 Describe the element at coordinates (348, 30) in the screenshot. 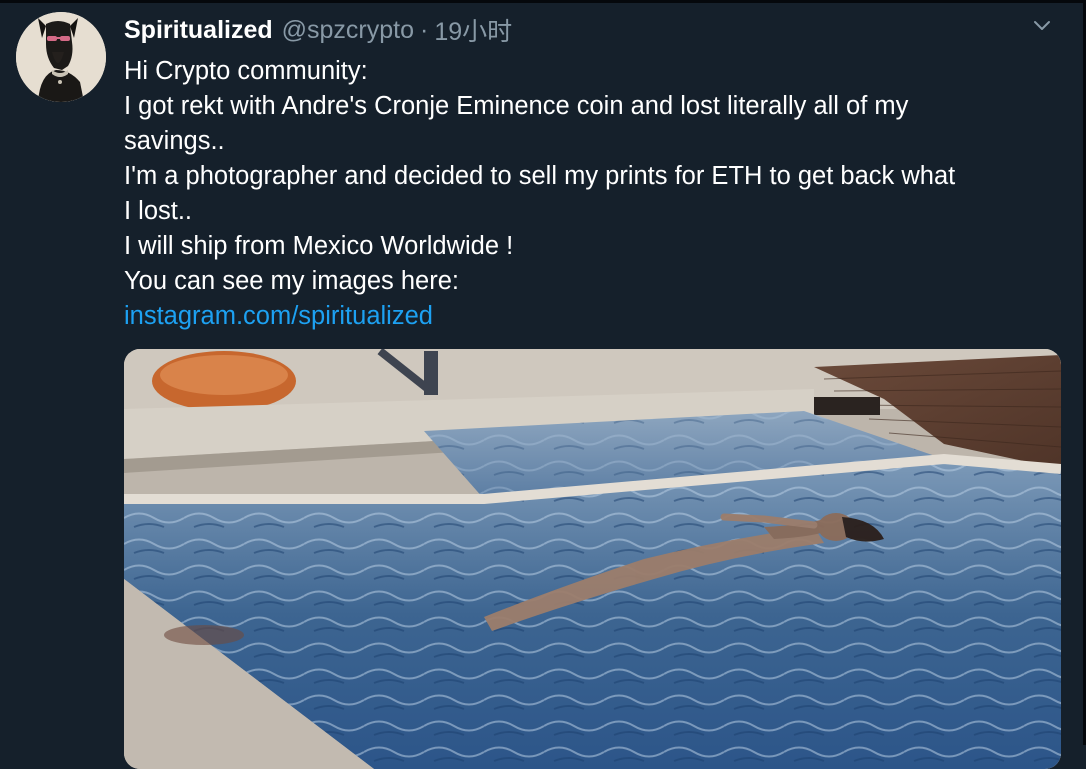

I see `user-handle: @spzcrypto` at that location.